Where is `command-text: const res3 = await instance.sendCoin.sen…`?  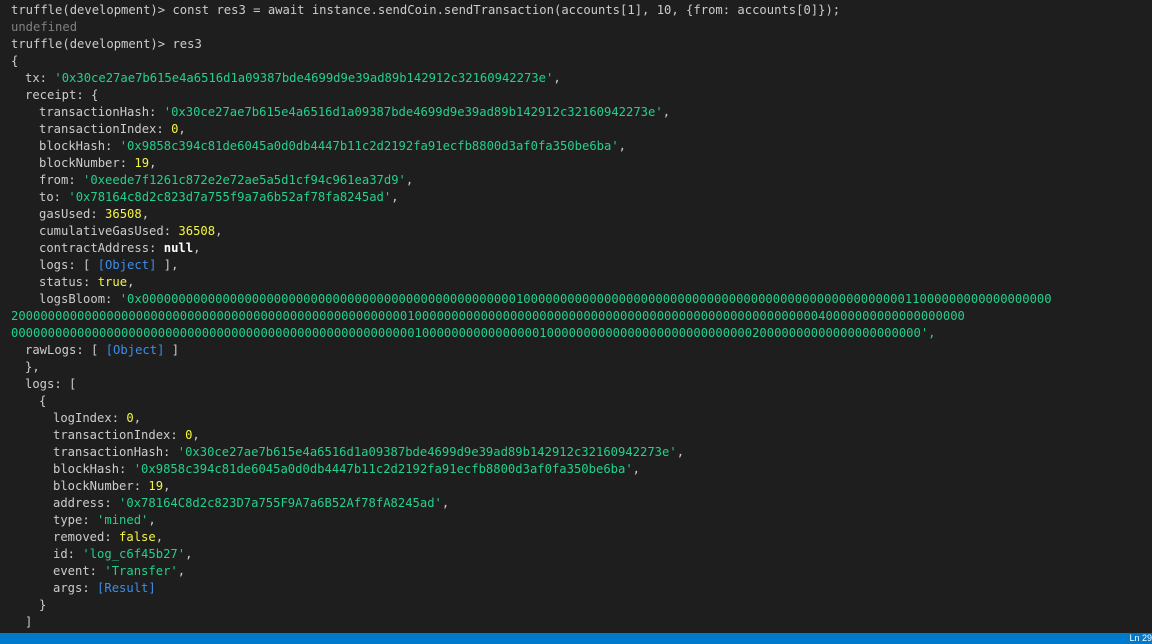
command-text: const res3 = await instance.sendCoin.sen… is located at coordinates (506, 10).